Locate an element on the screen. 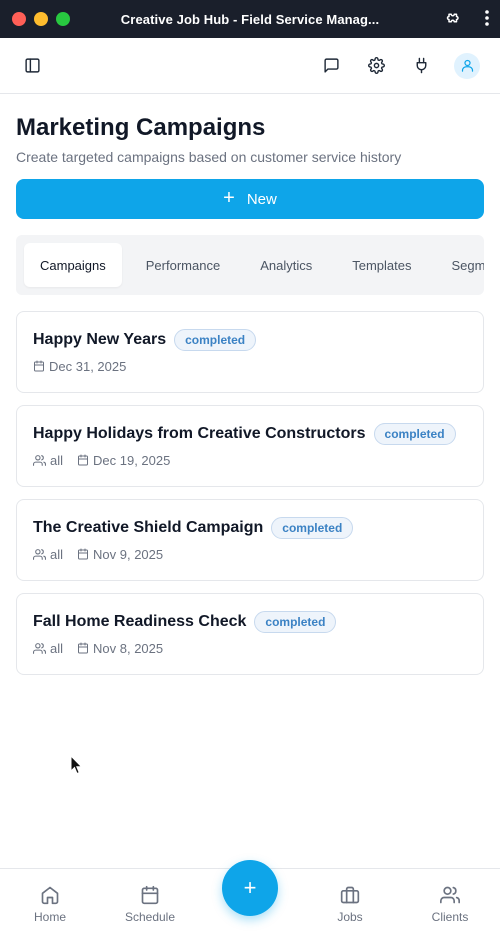 The image size is (500, 941). campaign-title: Fall Home Readiness Check is located at coordinates (140, 621).